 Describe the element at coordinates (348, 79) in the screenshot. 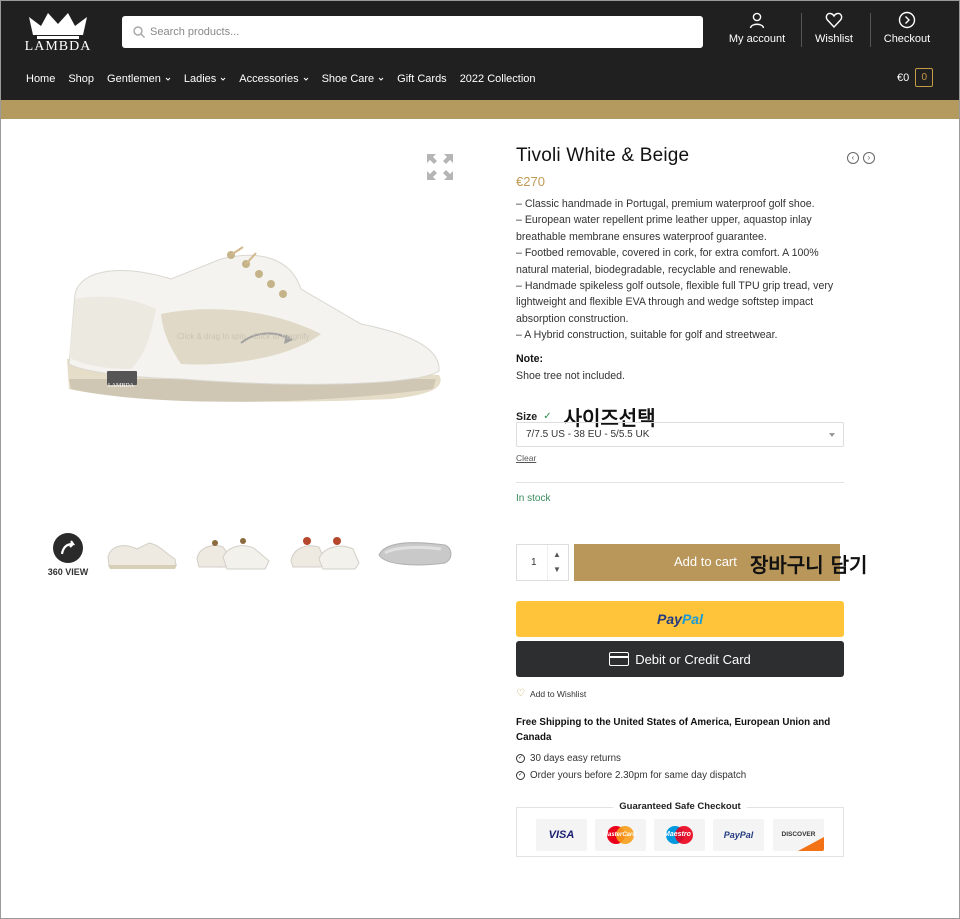

I see `nav-item-label: Shoe Care` at that location.